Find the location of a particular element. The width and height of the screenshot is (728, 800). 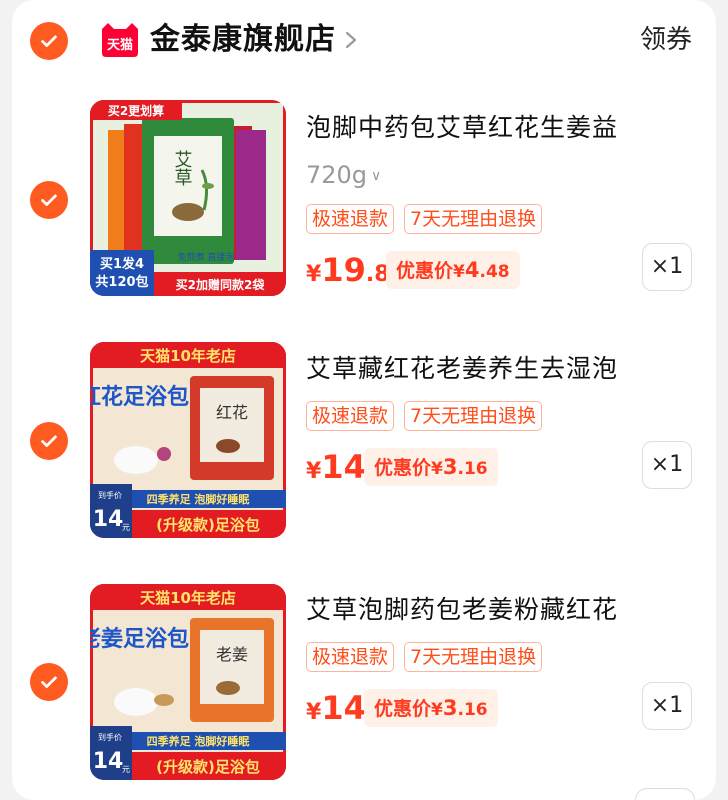

svg-text: 天猫 is located at coordinates (120, 45).